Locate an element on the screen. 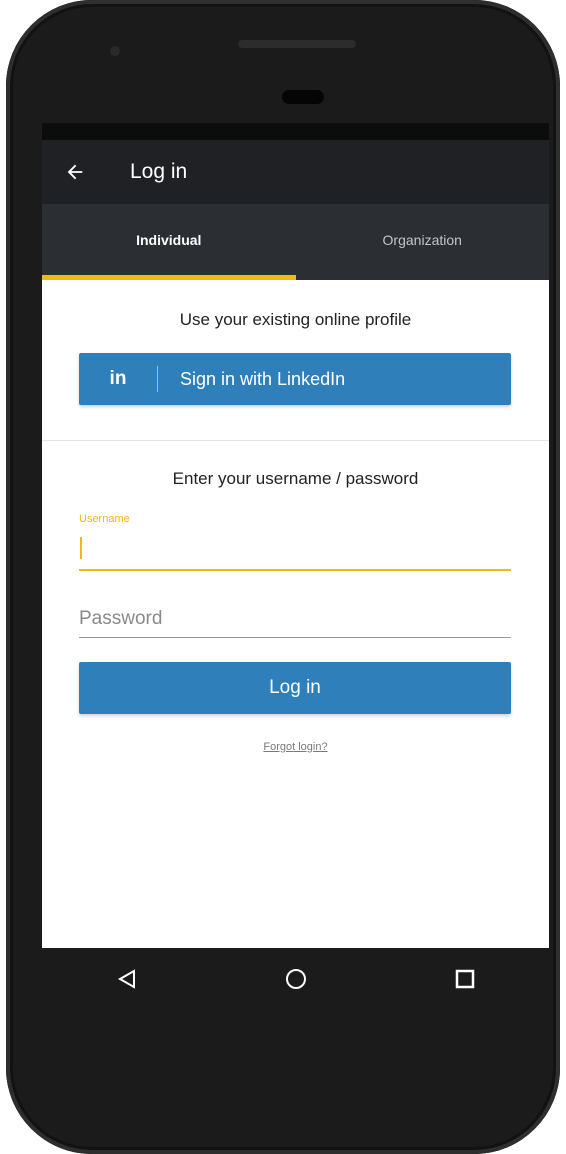 Image resolution: width=566 pixels, height=1154 pixels. page-title: Log in is located at coordinates (159, 171).